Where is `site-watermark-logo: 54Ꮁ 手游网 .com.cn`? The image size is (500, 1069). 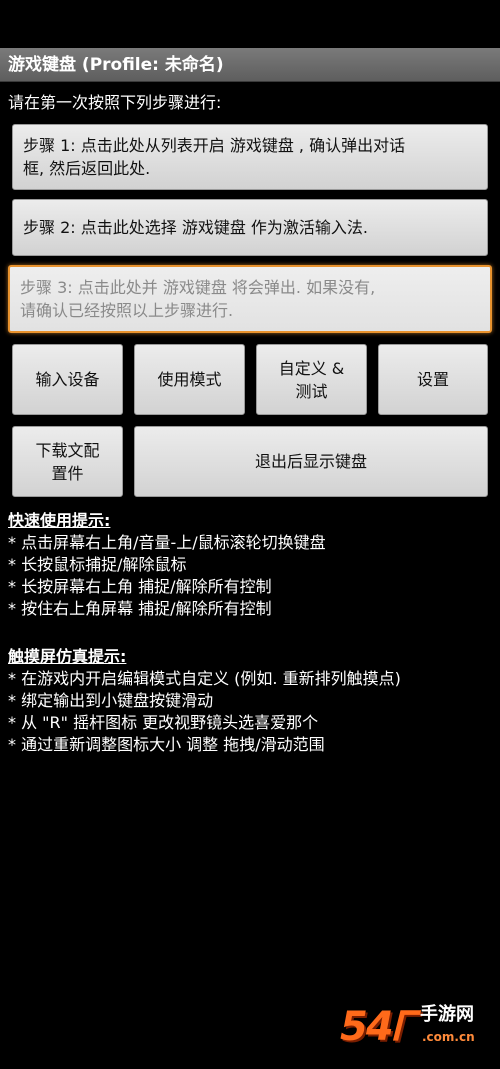 site-watermark-logo: 54Ꮁ 手游网 .com.cn is located at coordinates (415, 1029).